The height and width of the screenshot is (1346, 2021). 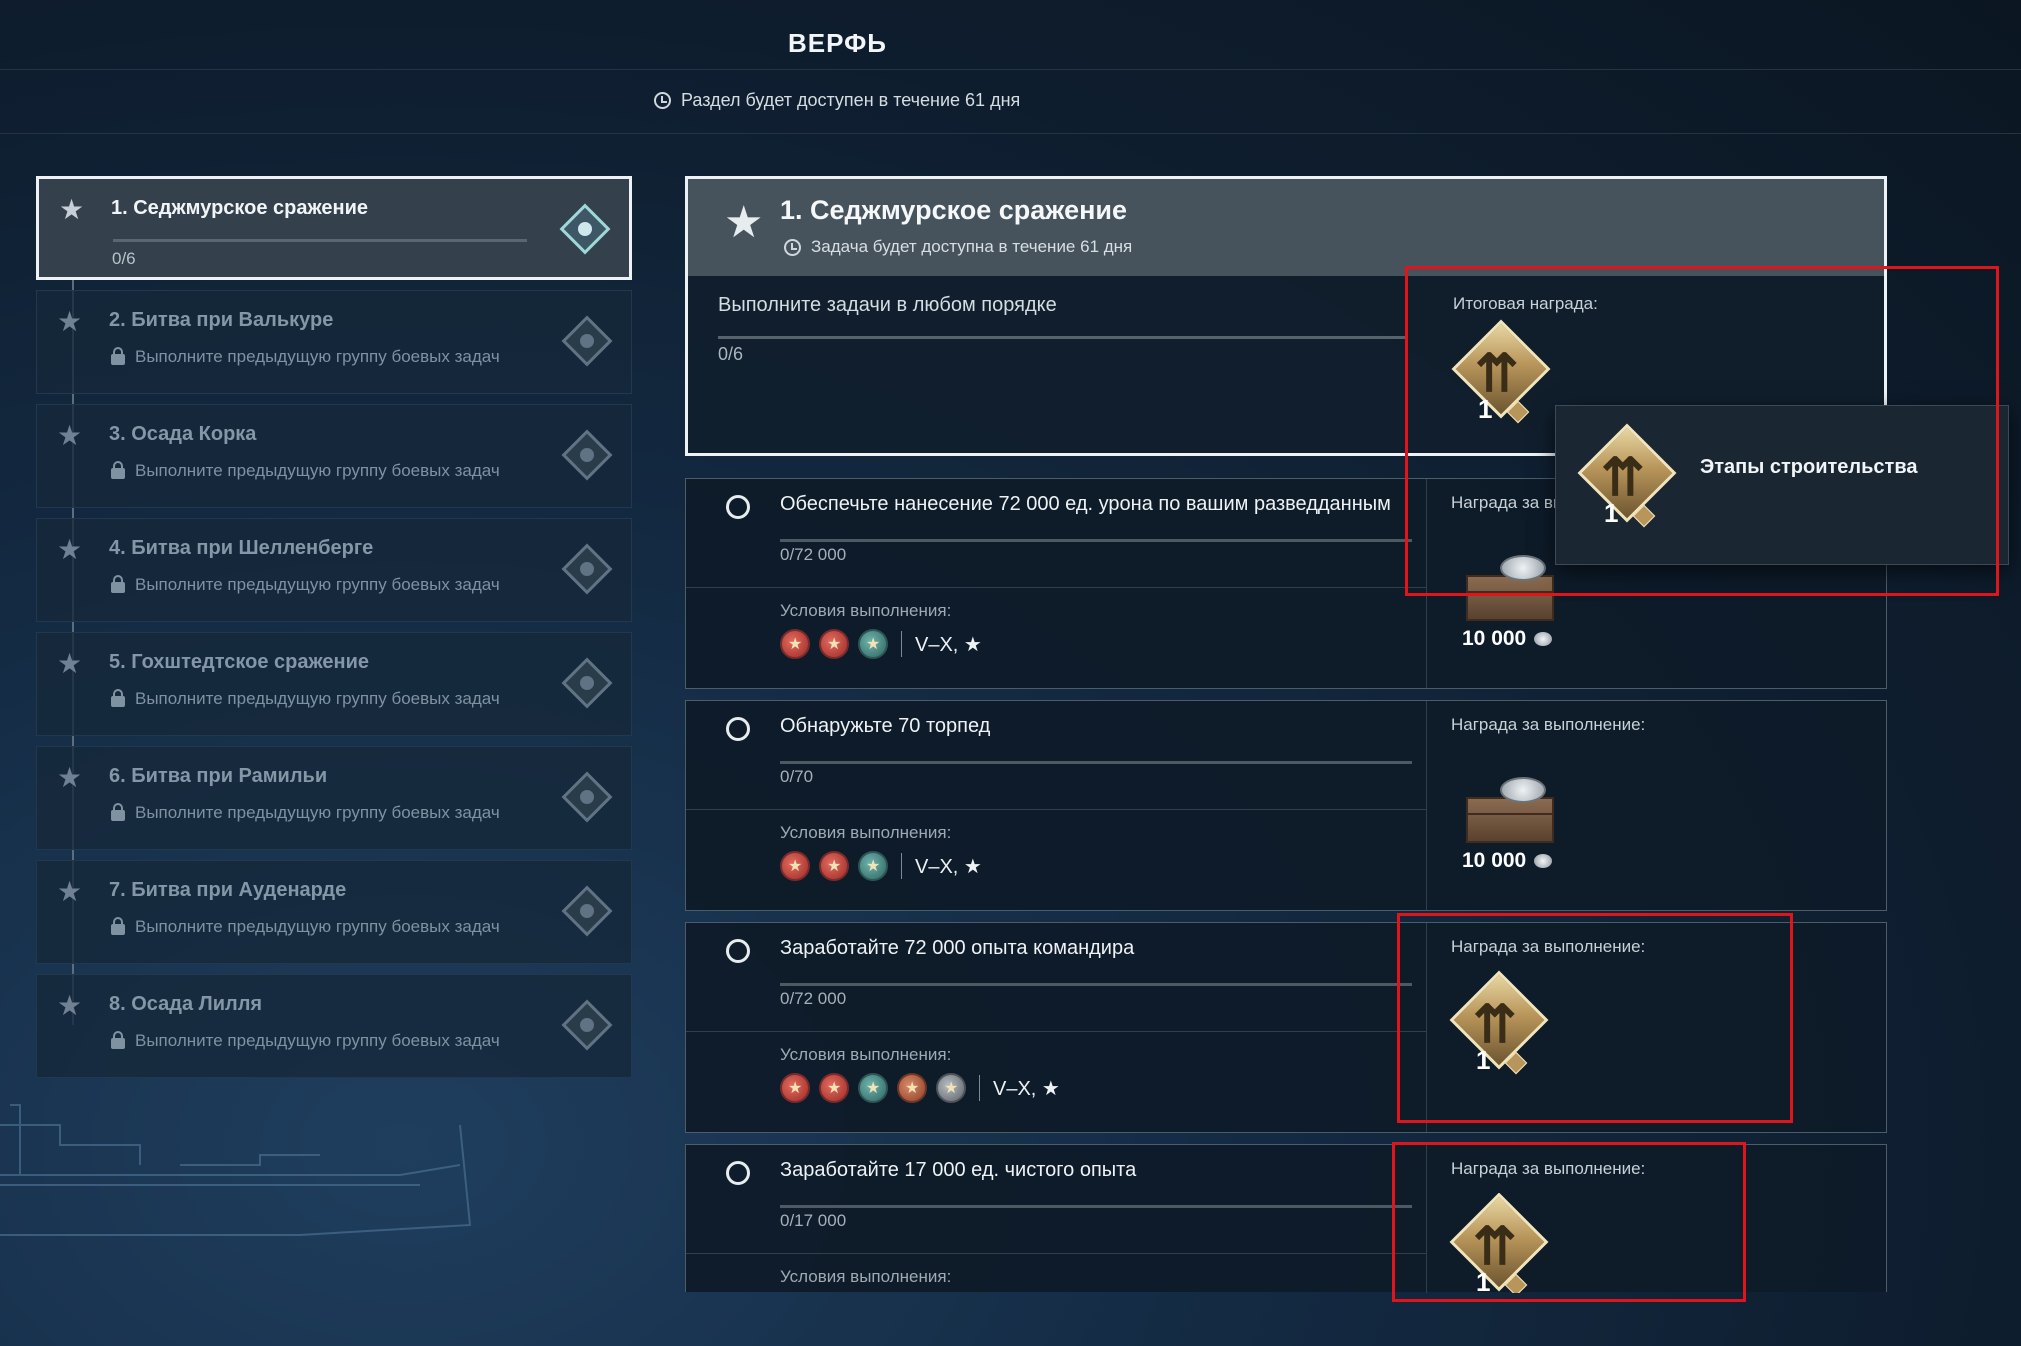 I want to click on detail-title: 1. Седжмурское сражение, so click(x=954, y=210).